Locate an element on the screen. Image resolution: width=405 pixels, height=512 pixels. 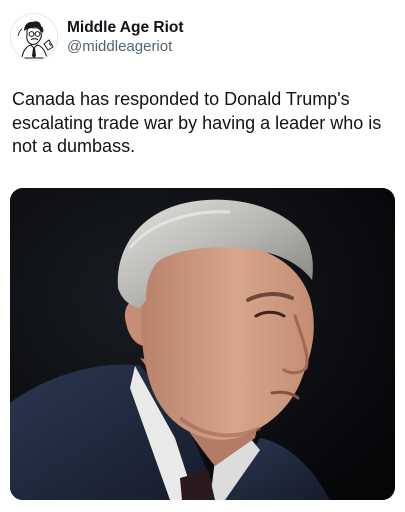
cartoon-man-avatar-icon is located at coordinates (34, 37).